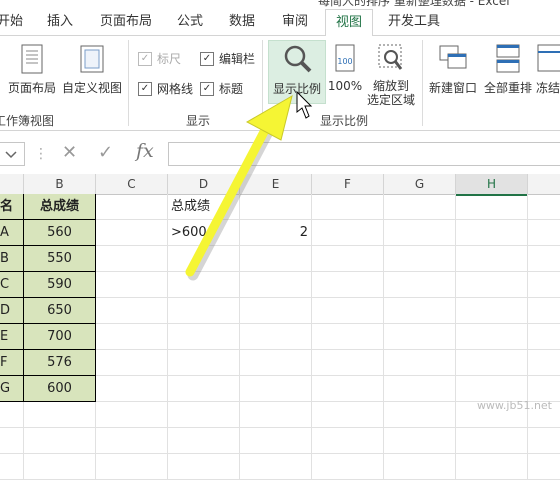  What do you see at coordinates (453, 69) in the screenshot?
I see `new-window-button: 新建窗口` at bounding box center [453, 69].